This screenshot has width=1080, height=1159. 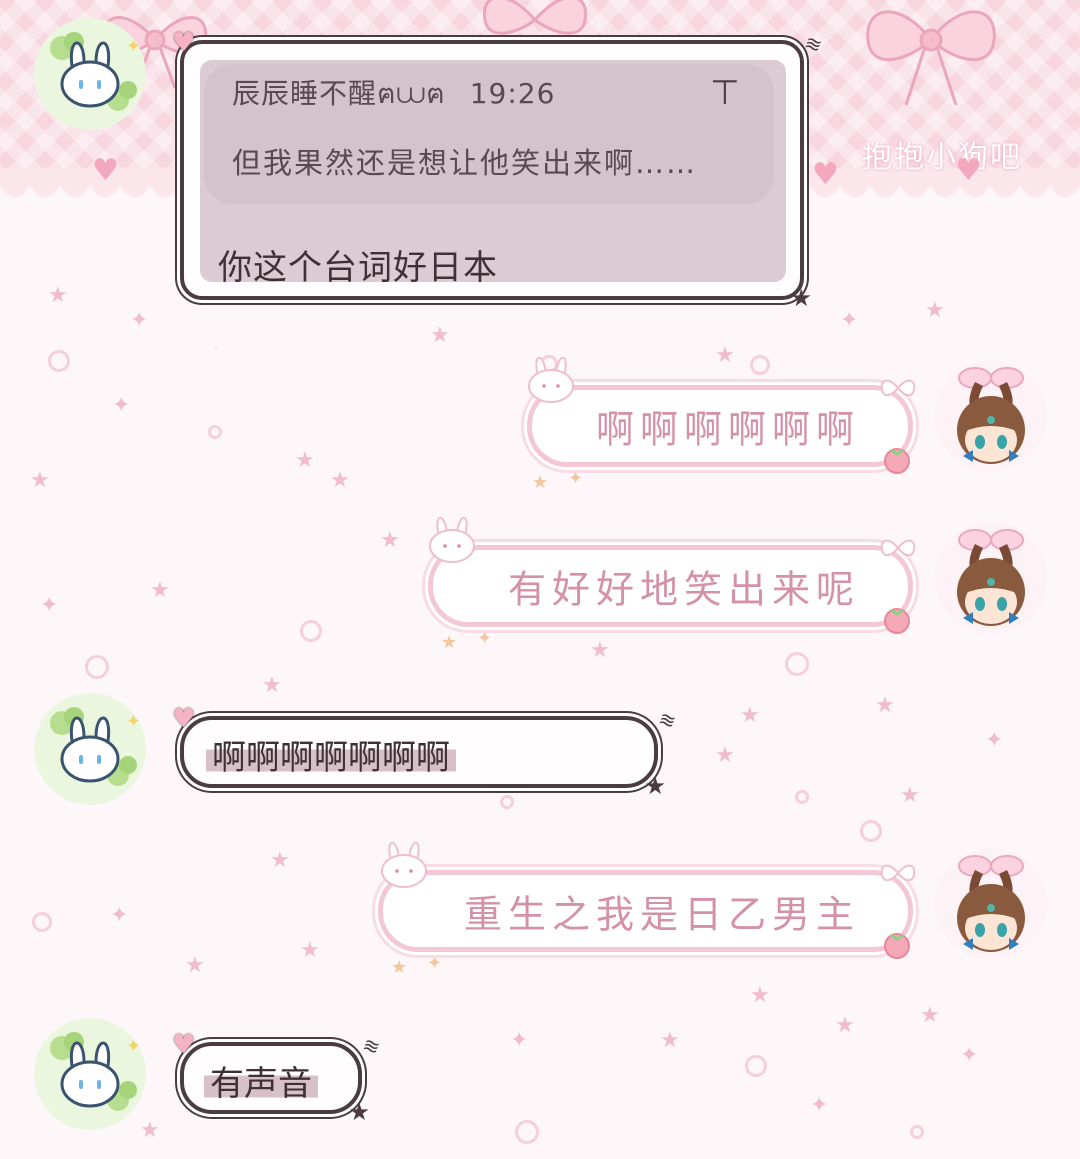 I want to click on bow-decoration, so click(x=931, y=58).